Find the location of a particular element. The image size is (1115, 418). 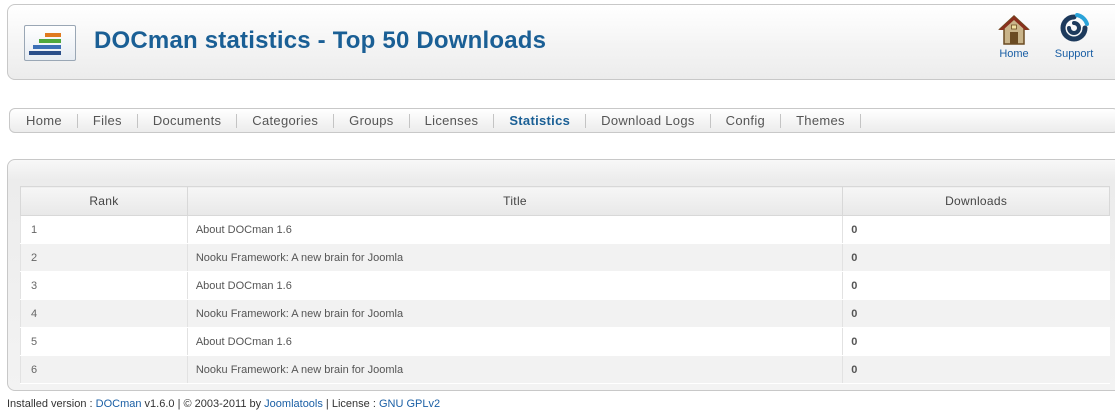

nav-item-licenses: Licenses is located at coordinates (452, 120).